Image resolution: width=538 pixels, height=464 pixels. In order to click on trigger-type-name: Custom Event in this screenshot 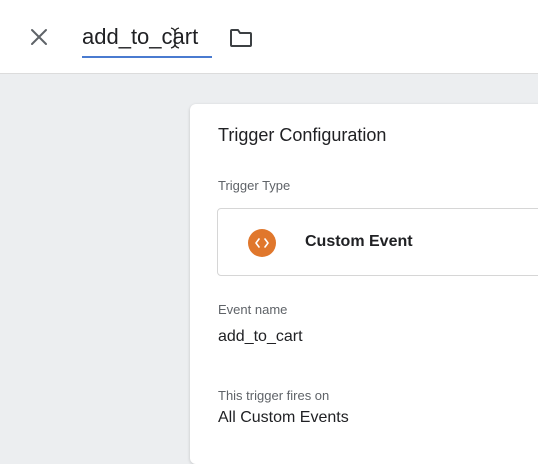, I will do `click(359, 241)`.